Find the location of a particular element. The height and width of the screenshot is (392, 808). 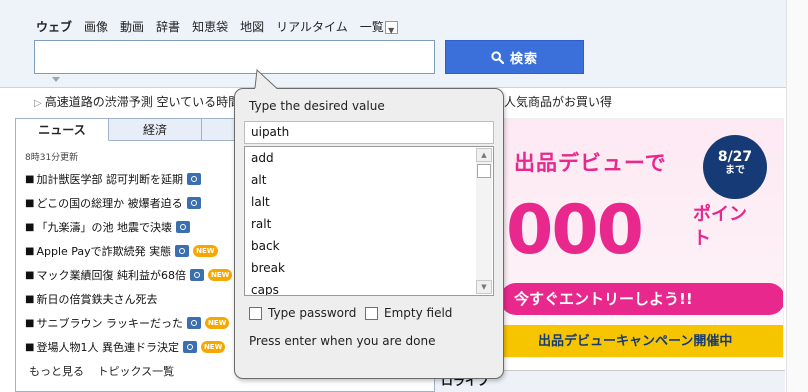

search-tab-chiebukuro: 知恵袋 is located at coordinates (210, 27).